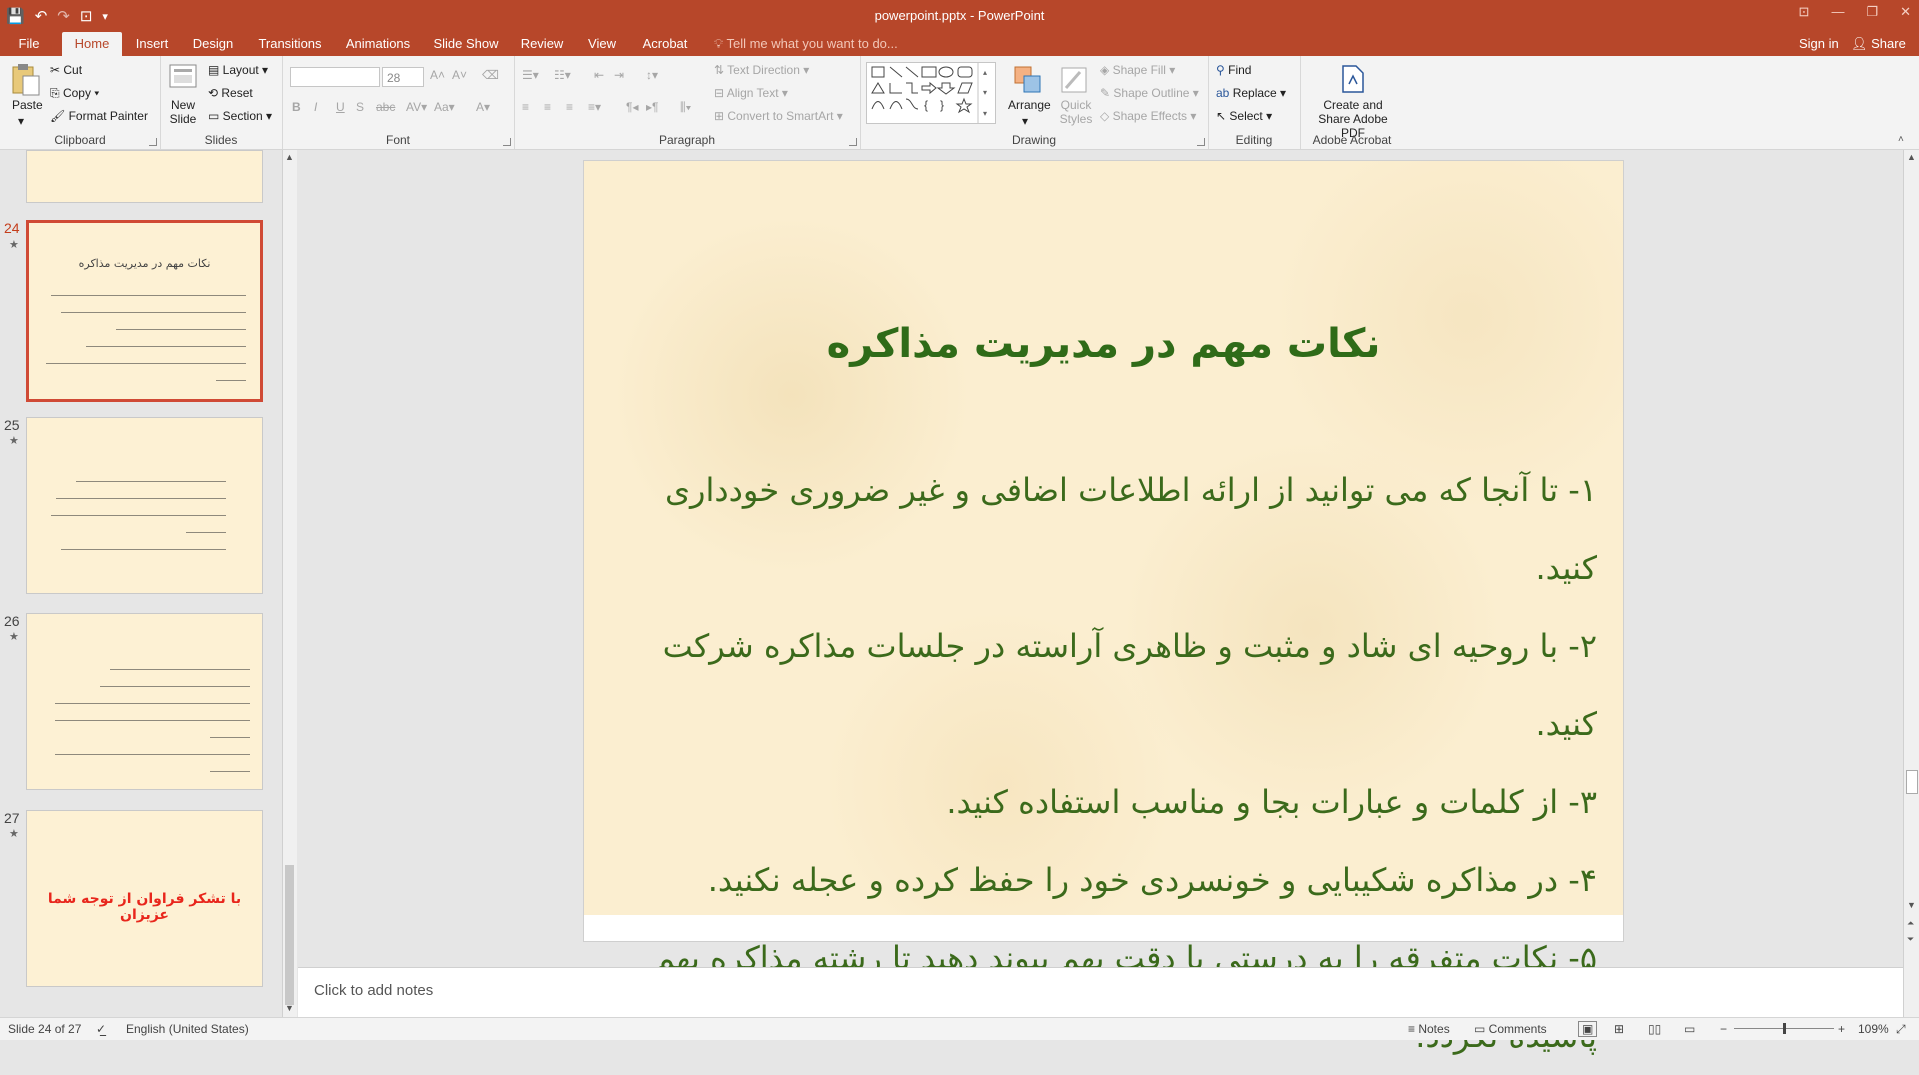 The width and height of the screenshot is (1919, 1075). Describe the element at coordinates (153, 142) in the screenshot. I see `clipboard-launcher-icon` at that location.